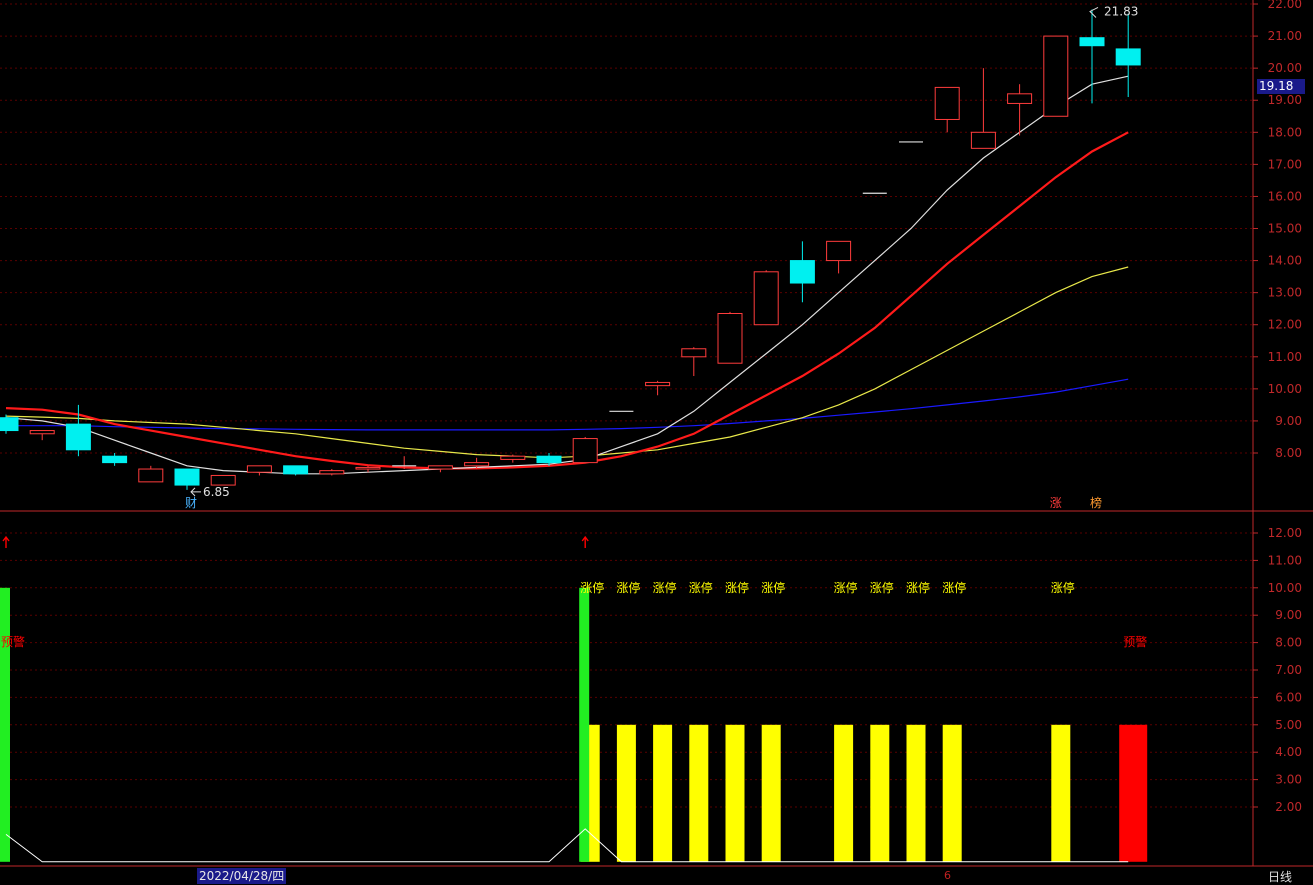  What do you see at coordinates (1285, 261) in the screenshot?
I see `price-tick-label: 14.00` at bounding box center [1285, 261].